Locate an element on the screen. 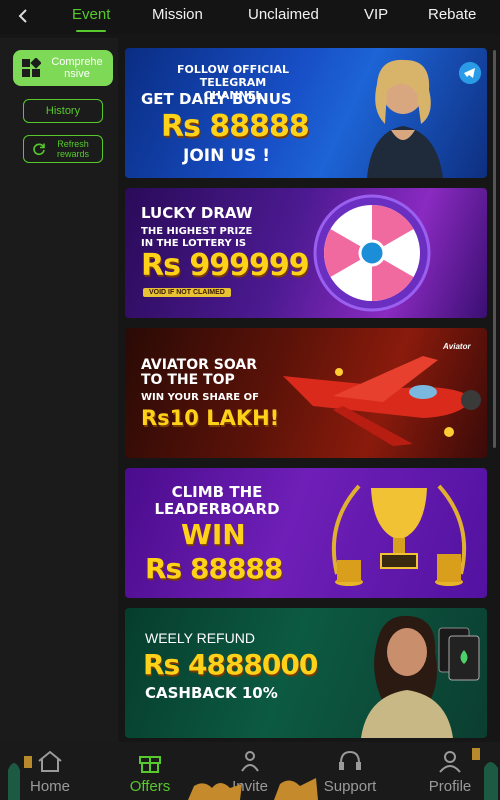 This screenshot has width=500, height=800. chevron-left-icon is located at coordinates (22, 16).